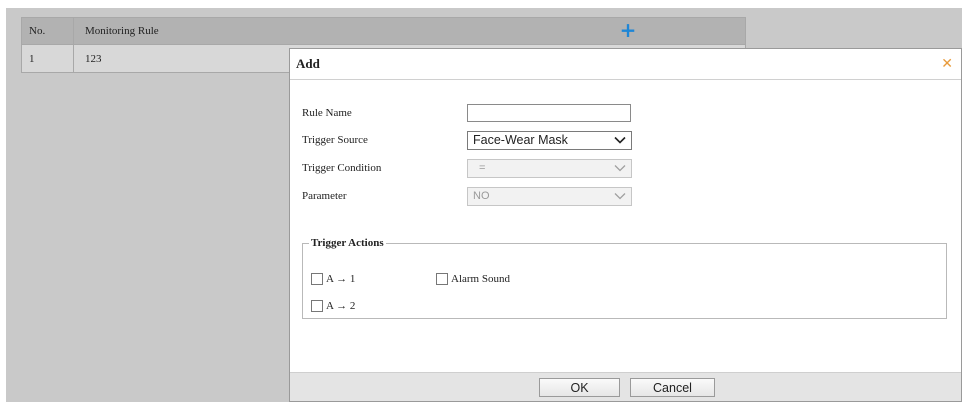 This screenshot has height=410, width=968. What do you see at coordinates (48, 58) in the screenshot?
I see `row-no: 1` at bounding box center [48, 58].